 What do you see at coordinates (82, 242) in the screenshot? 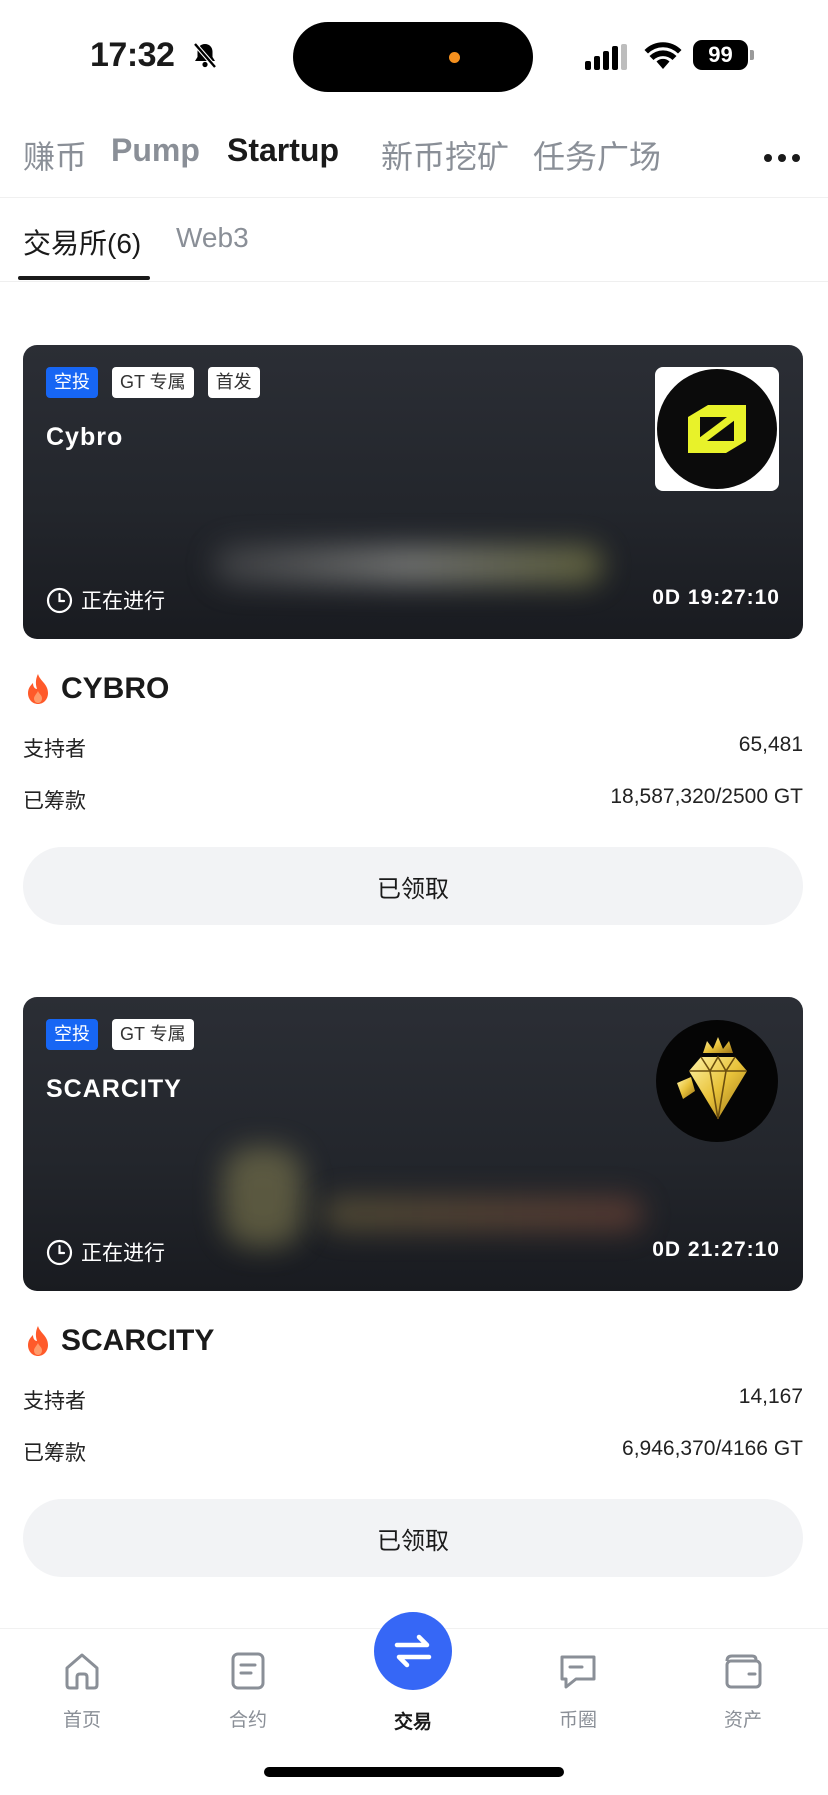
I see `tab-exchange: 交易所(6)` at bounding box center [82, 242].